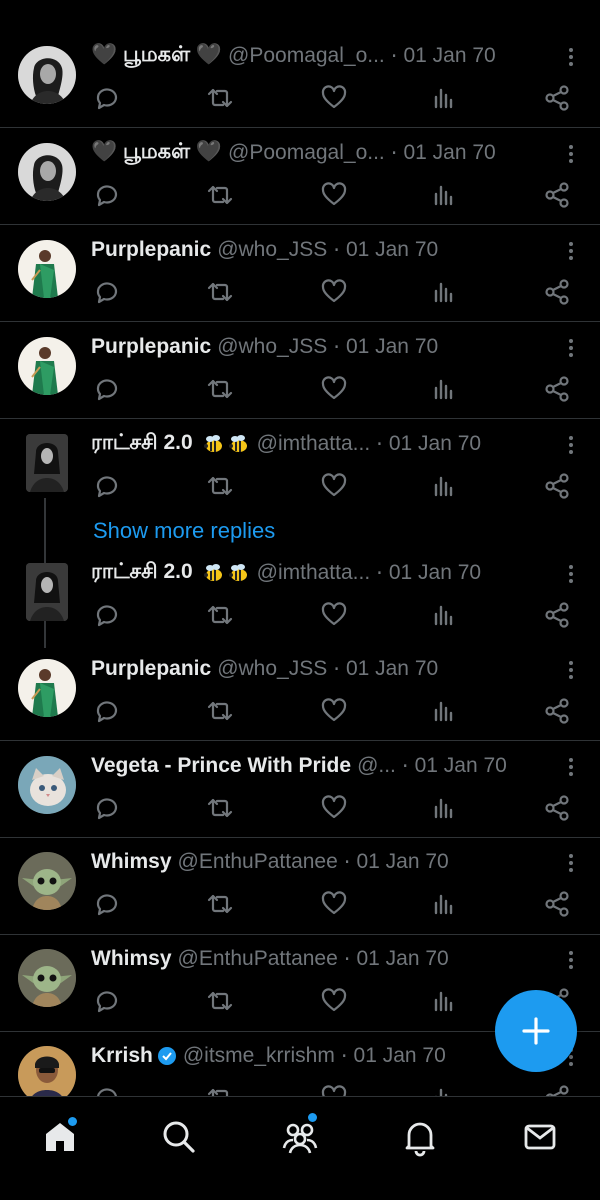 The height and width of the screenshot is (1200, 600). I want to click on nav-messages, so click(540, 1137).